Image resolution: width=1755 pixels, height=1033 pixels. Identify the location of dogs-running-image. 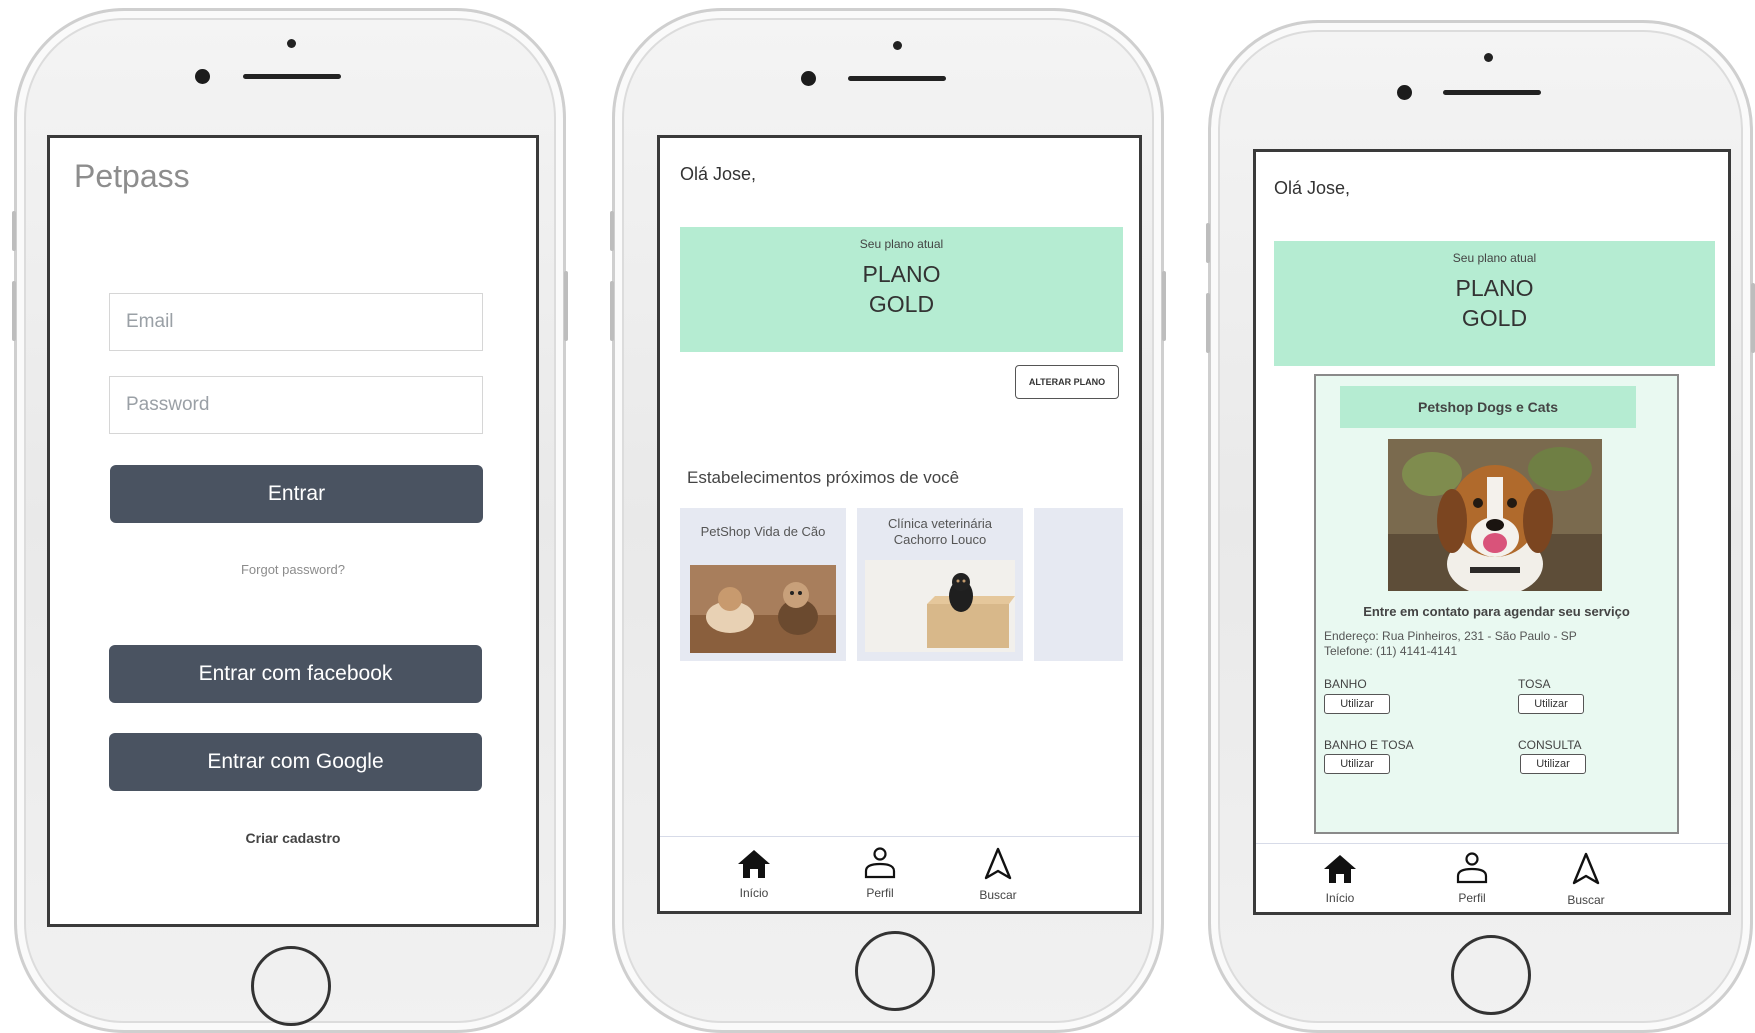
(763, 609).